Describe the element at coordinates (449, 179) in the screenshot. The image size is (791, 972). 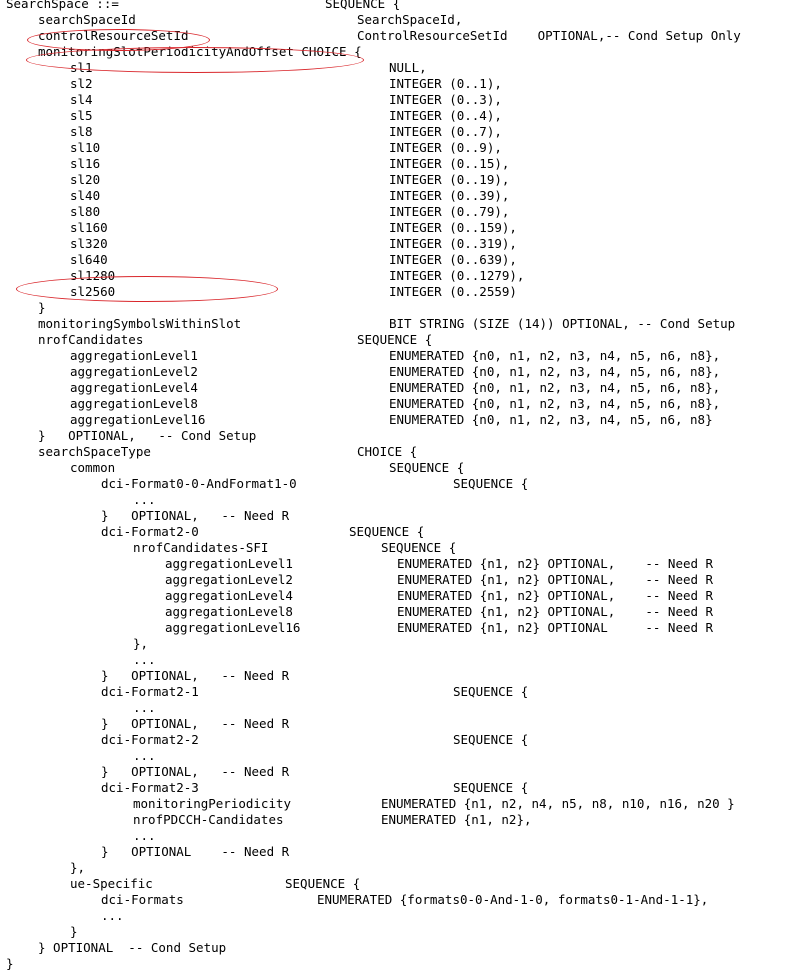
I see `code-type: INTEGER (0..19),` at that location.